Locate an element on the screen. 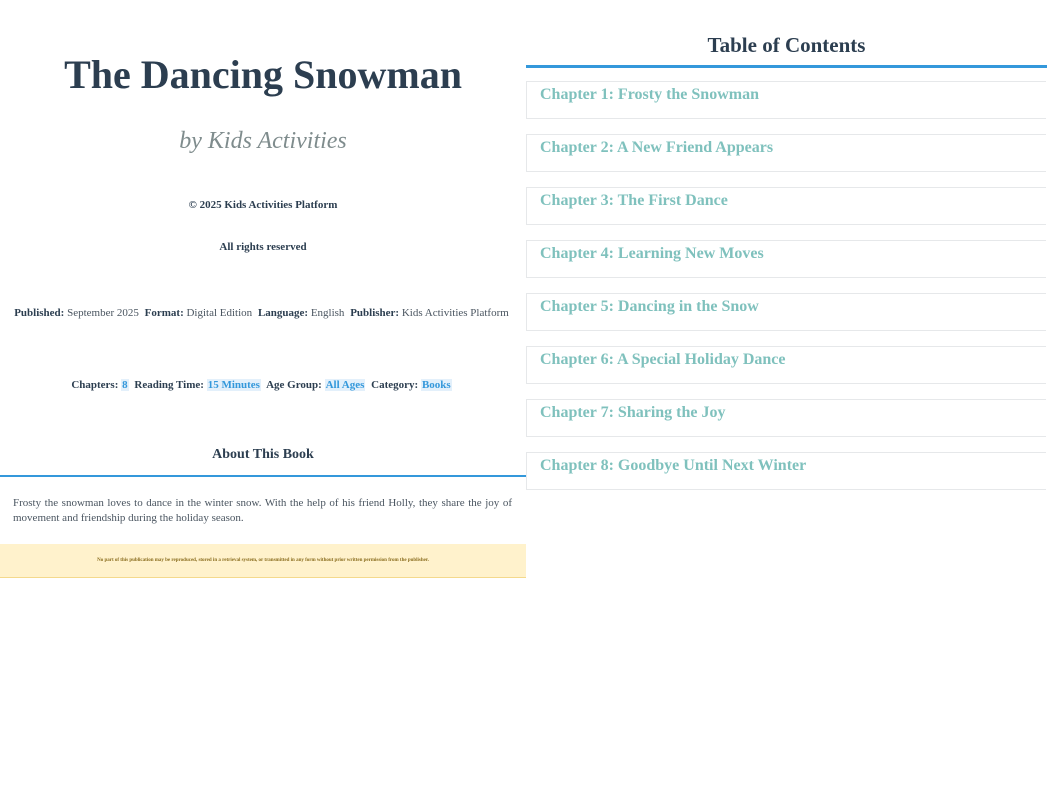  about-divider is located at coordinates (263, 476).